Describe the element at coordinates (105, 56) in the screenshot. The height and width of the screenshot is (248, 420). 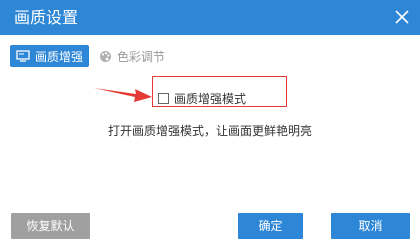
I see `palette-icon` at that location.